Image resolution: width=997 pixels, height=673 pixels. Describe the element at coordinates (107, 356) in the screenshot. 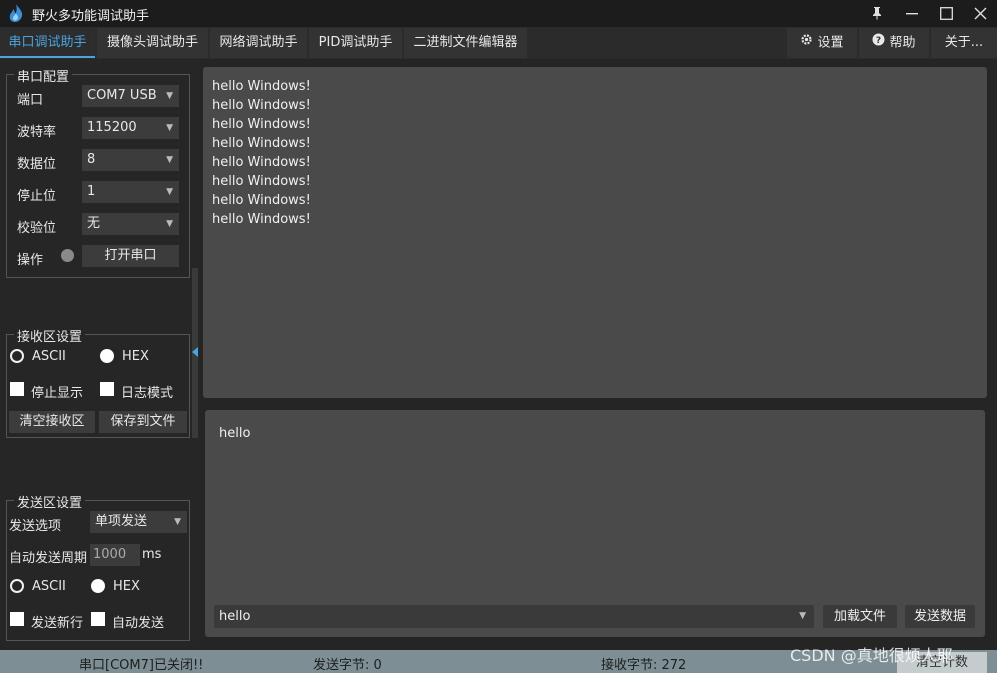

I see `receive-hex-radio` at that location.